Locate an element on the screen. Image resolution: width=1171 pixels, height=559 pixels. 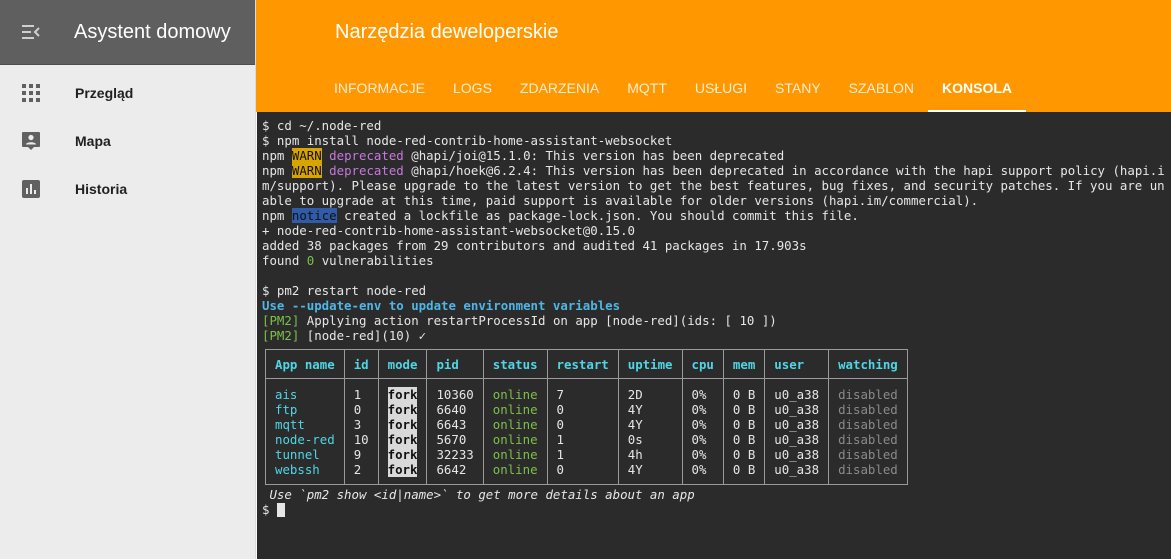
page-title: Narzędzia deweloperskie is located at coordinates (447, 32).